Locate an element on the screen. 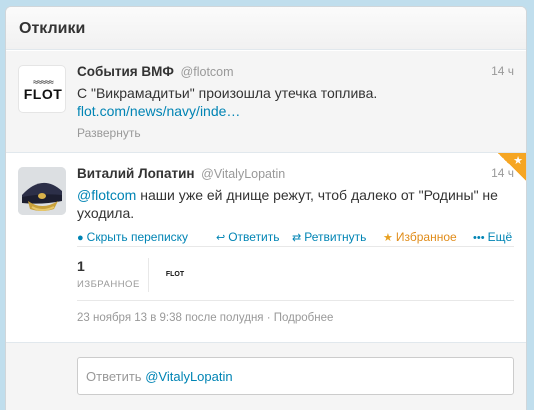  tweet-stats: 1 ИЗБРАННОЕ FLOT is located at coordinates (295, 273).